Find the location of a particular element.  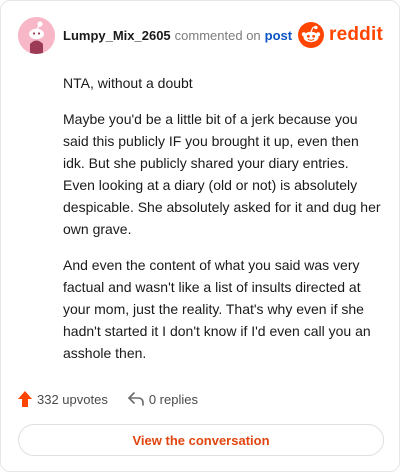

reply-button: 0 replies is located at coordinates (163, 399).